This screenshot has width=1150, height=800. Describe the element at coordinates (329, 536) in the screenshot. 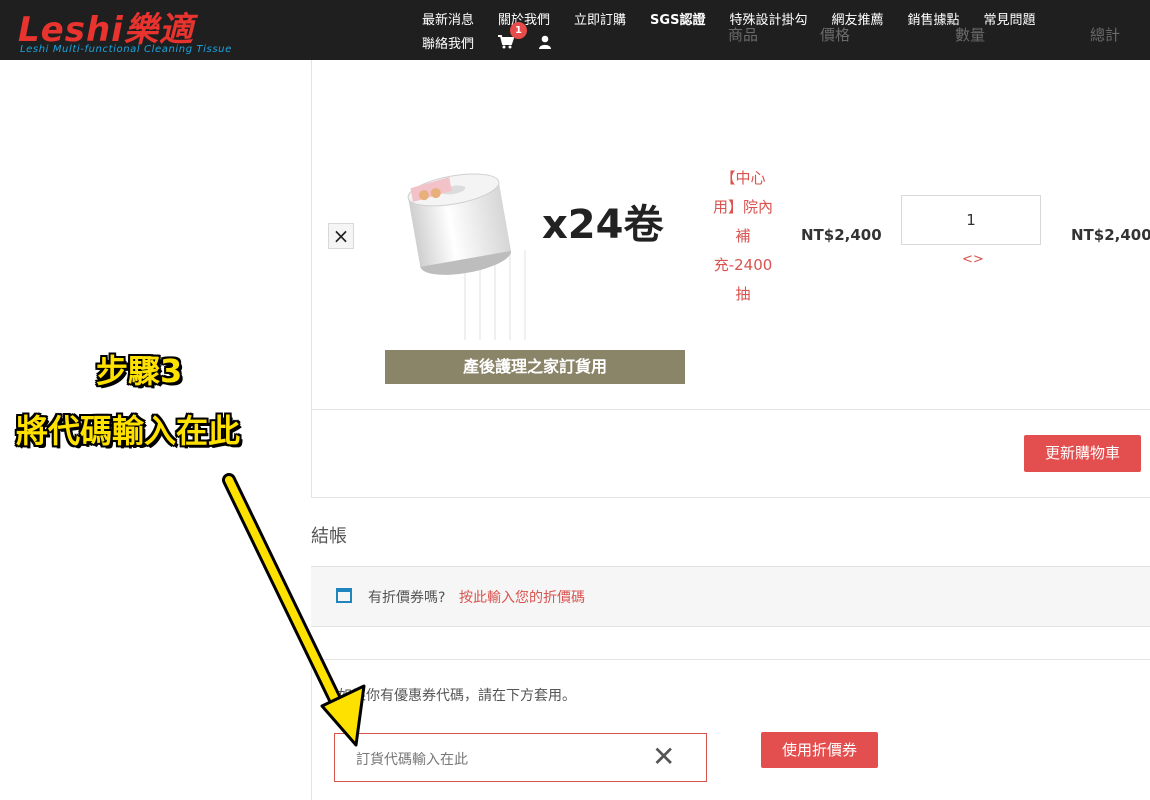

I see `checkout-title: 結帳` at that location.